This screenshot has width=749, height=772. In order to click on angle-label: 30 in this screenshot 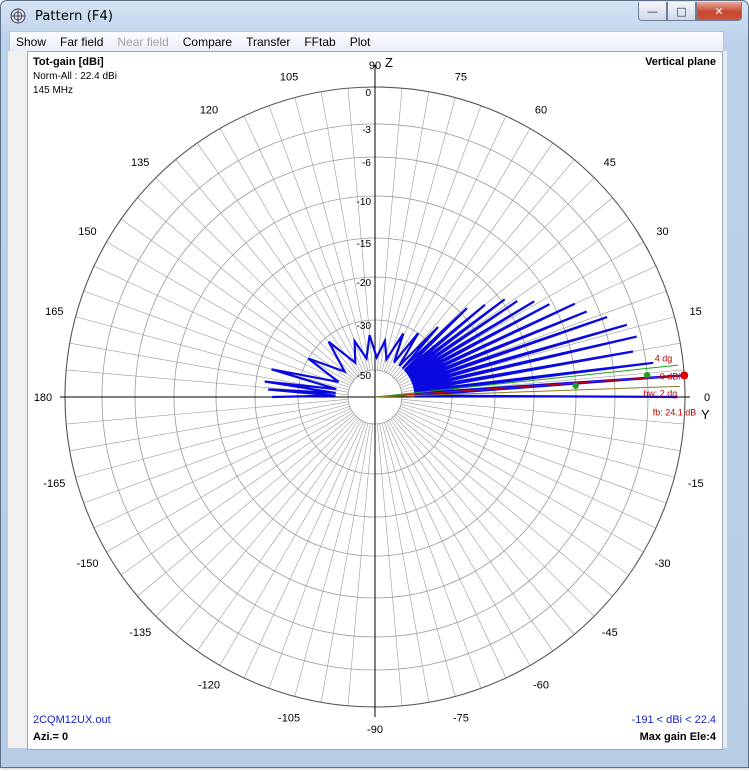, I will do `click(662, 232)`.